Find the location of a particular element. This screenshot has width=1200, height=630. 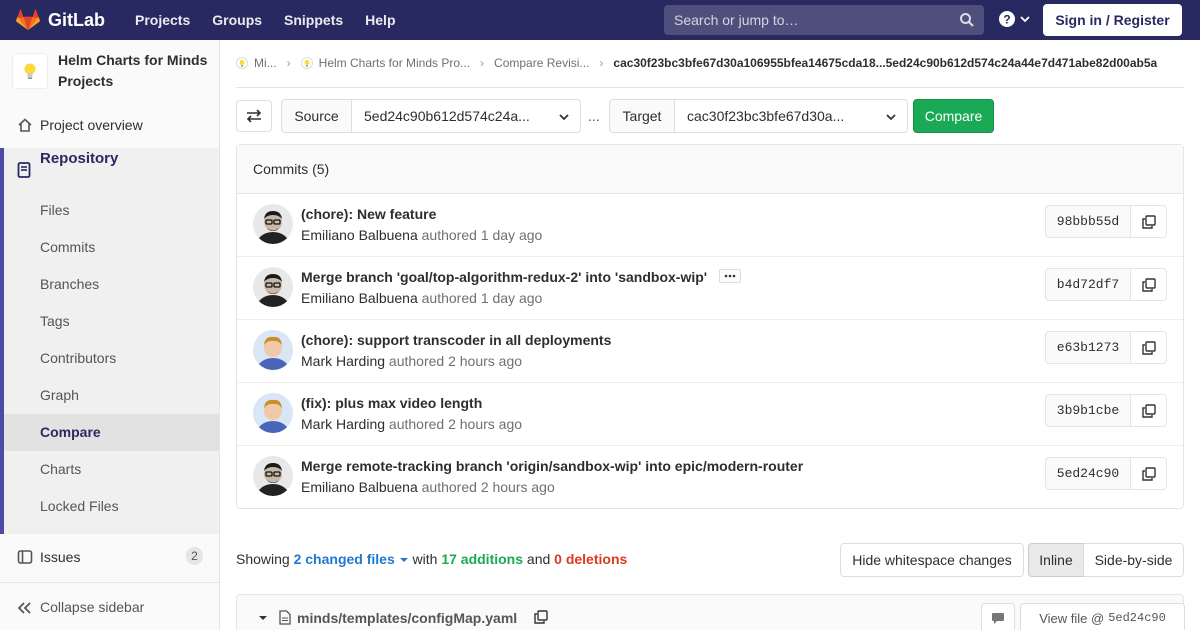

view-file-button: View file @ 5ed24c90 is located at coordinates (1102, 616).